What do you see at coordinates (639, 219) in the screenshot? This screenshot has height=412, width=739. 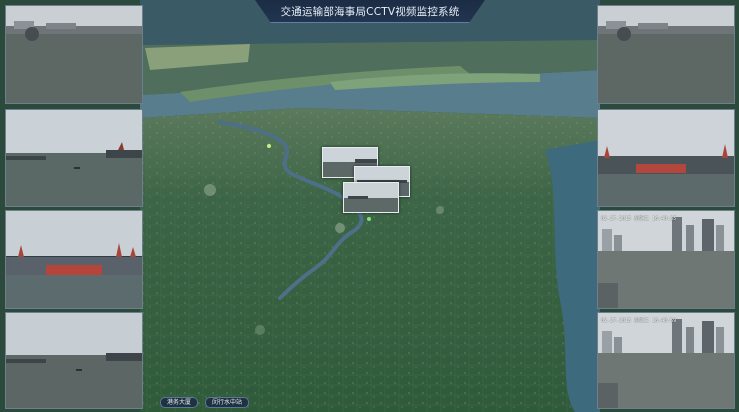 I see `camera-timestamp: 02-27-2015 星期三 16:40:35` at bounding box center [639, 219].